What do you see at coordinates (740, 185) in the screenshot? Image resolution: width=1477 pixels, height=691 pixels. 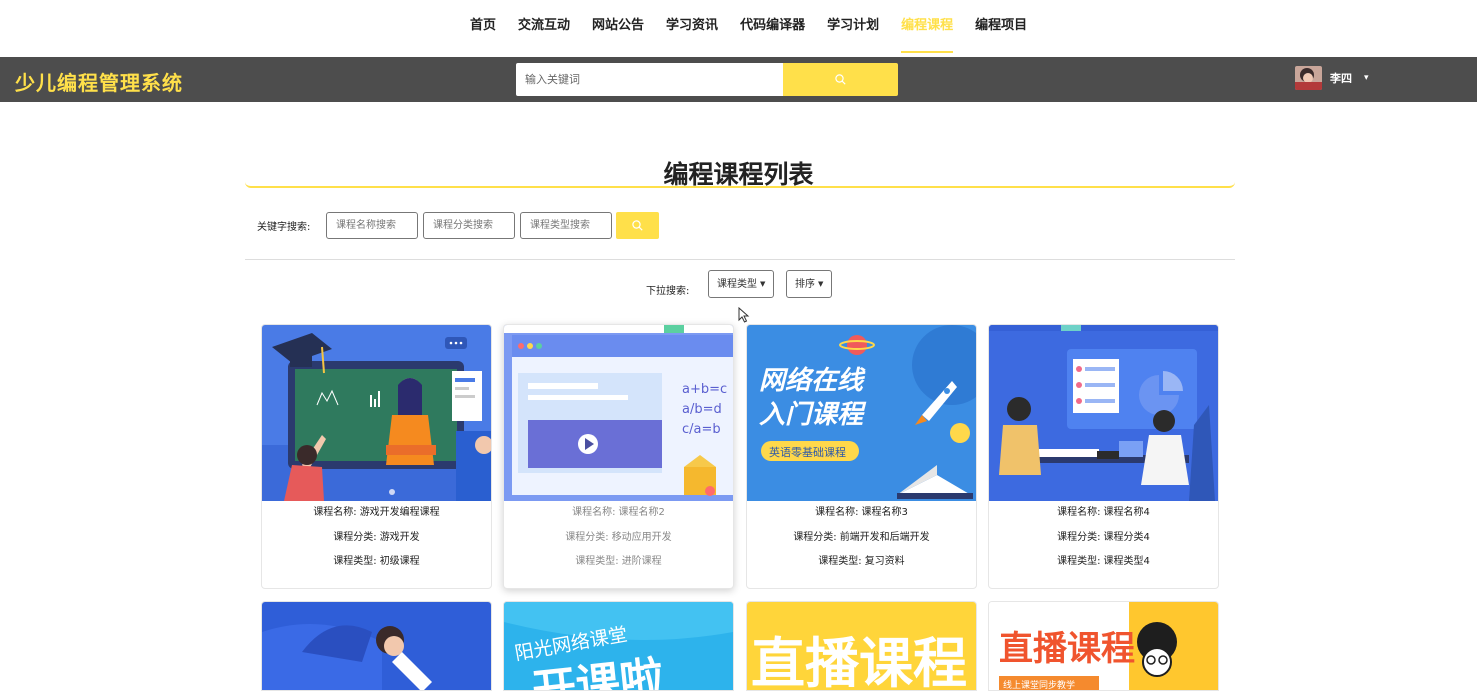 I see `title-underline` at bounding box center [740, 185].